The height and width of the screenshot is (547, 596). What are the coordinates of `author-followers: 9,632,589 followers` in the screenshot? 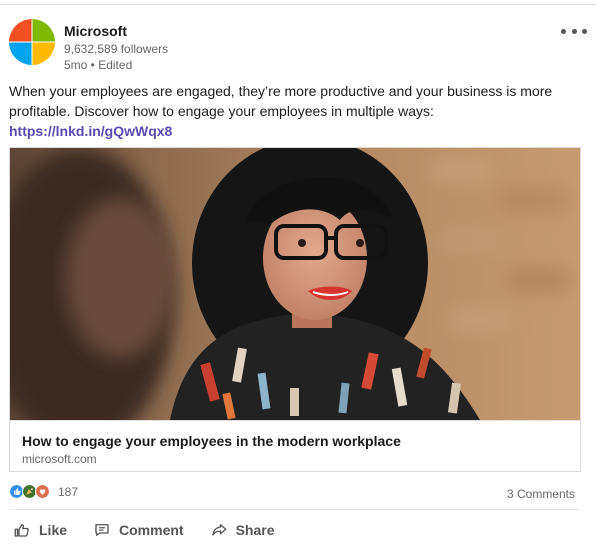 It's located at (116, 49).